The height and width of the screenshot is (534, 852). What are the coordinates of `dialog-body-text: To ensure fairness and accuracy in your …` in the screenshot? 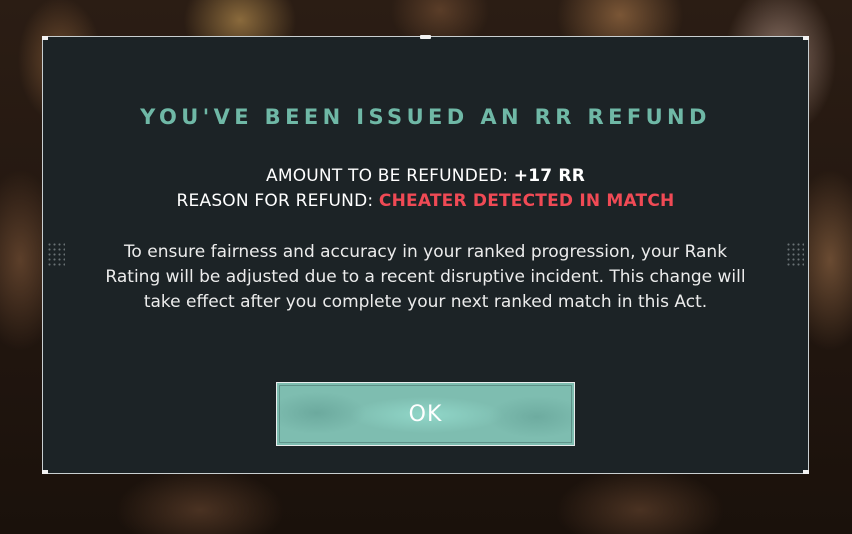 It's located at (425, 277).